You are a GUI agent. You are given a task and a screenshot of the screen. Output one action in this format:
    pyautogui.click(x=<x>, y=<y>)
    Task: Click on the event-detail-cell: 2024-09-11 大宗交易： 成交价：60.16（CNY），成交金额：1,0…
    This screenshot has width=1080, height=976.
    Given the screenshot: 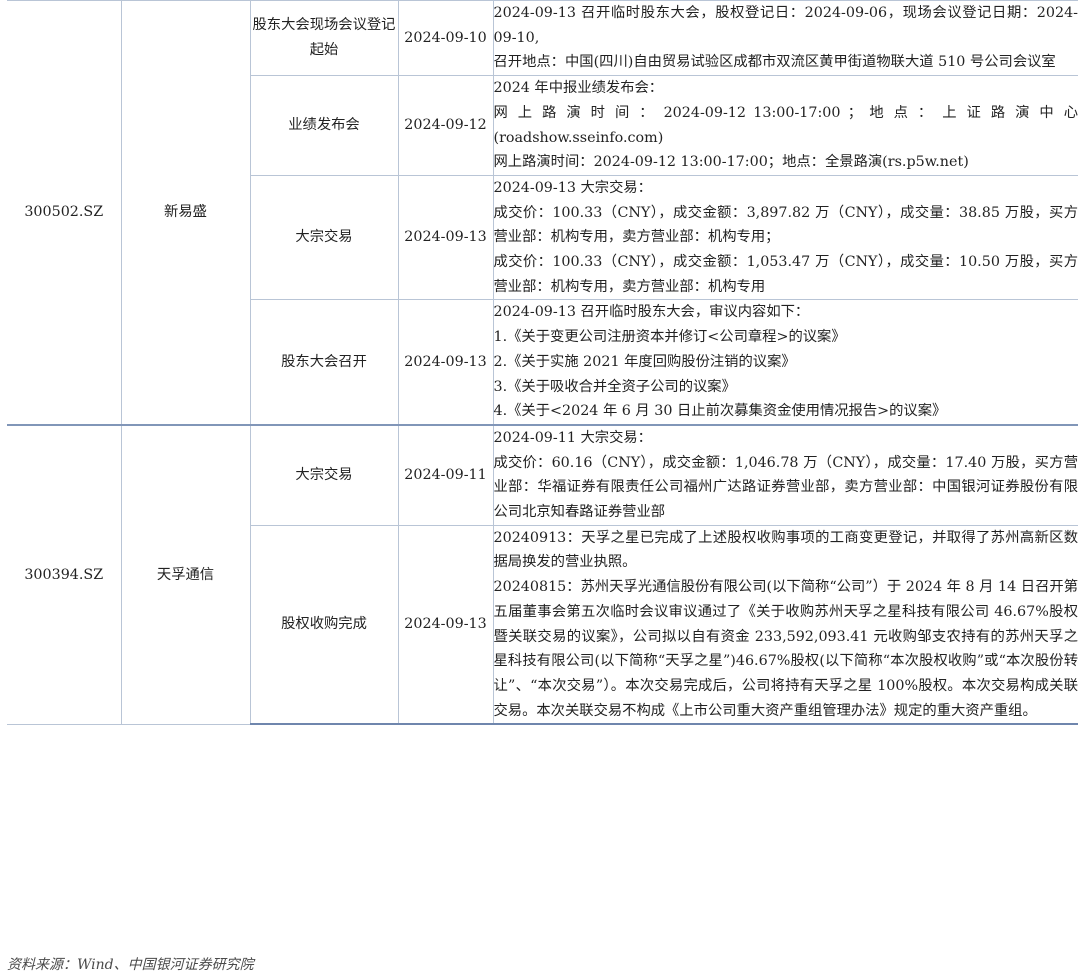 What is the action you would take?
    pyautogui.click(x=785, y=474)
    